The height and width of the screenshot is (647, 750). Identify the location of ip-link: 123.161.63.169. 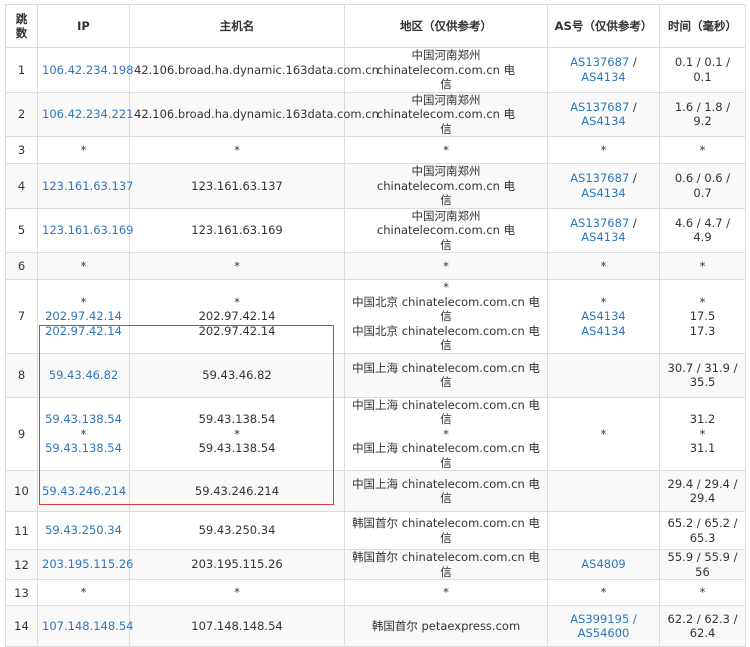
(87, 230).